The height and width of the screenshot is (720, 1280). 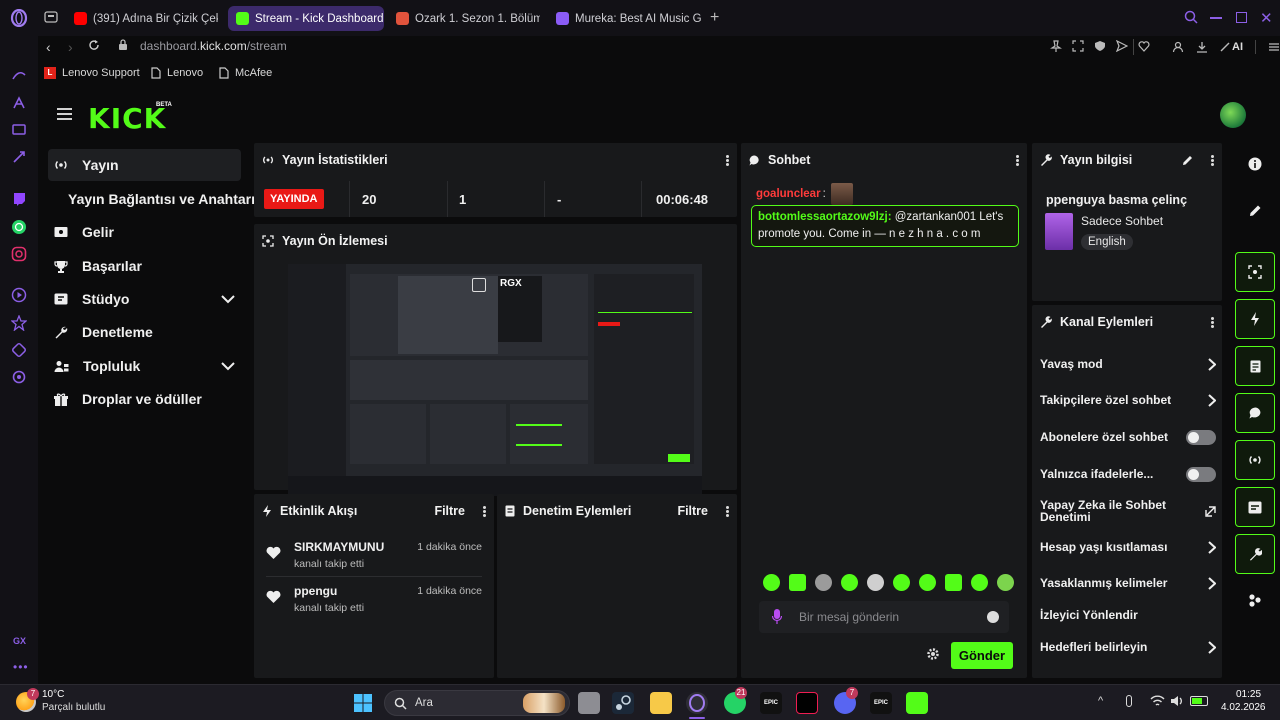 I want to click on forward-button: ›, so click(x=70, y=47).